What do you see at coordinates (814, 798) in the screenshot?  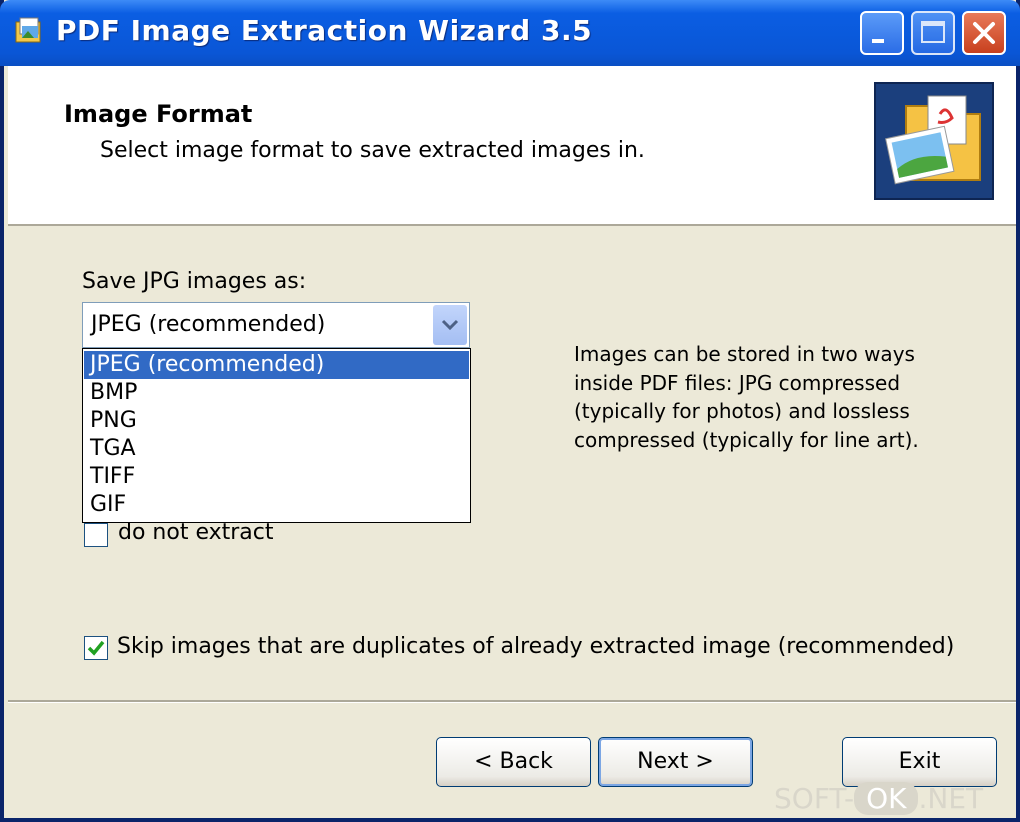 I see `watermark-left: SOFT-` at bounding box center [814, 798].